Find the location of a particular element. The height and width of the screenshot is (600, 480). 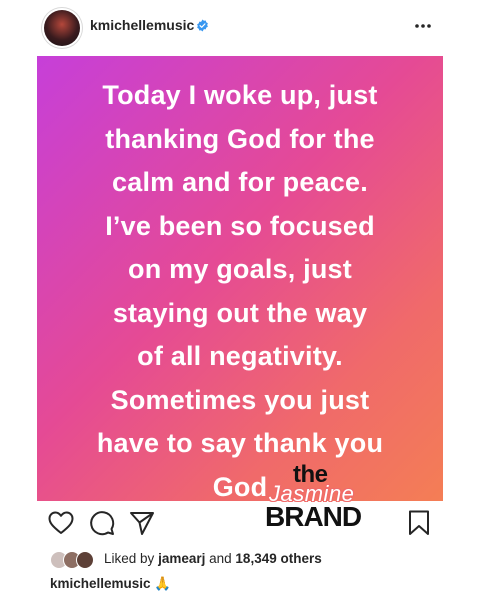

likes-count: 18,349 others is located at coordinates (278, 558).